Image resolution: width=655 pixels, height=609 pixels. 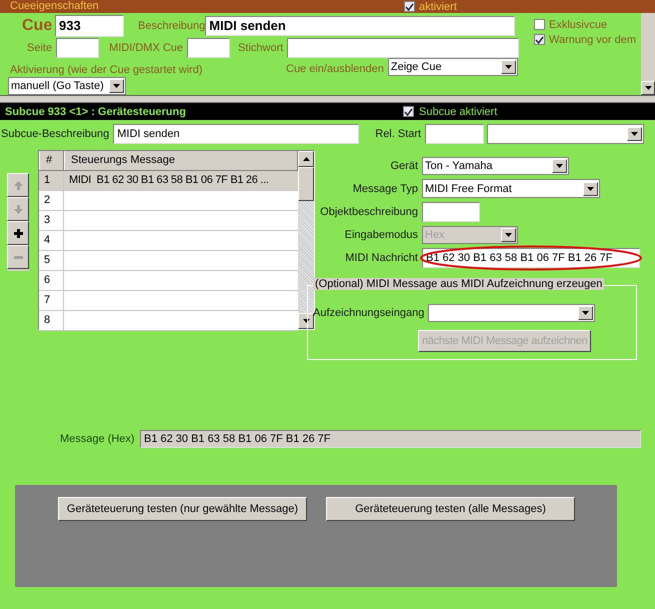 What do you see at coordinates (51, 240) in the screenshot?
I see `table-cell: 4` at bounding box center [51, 240].